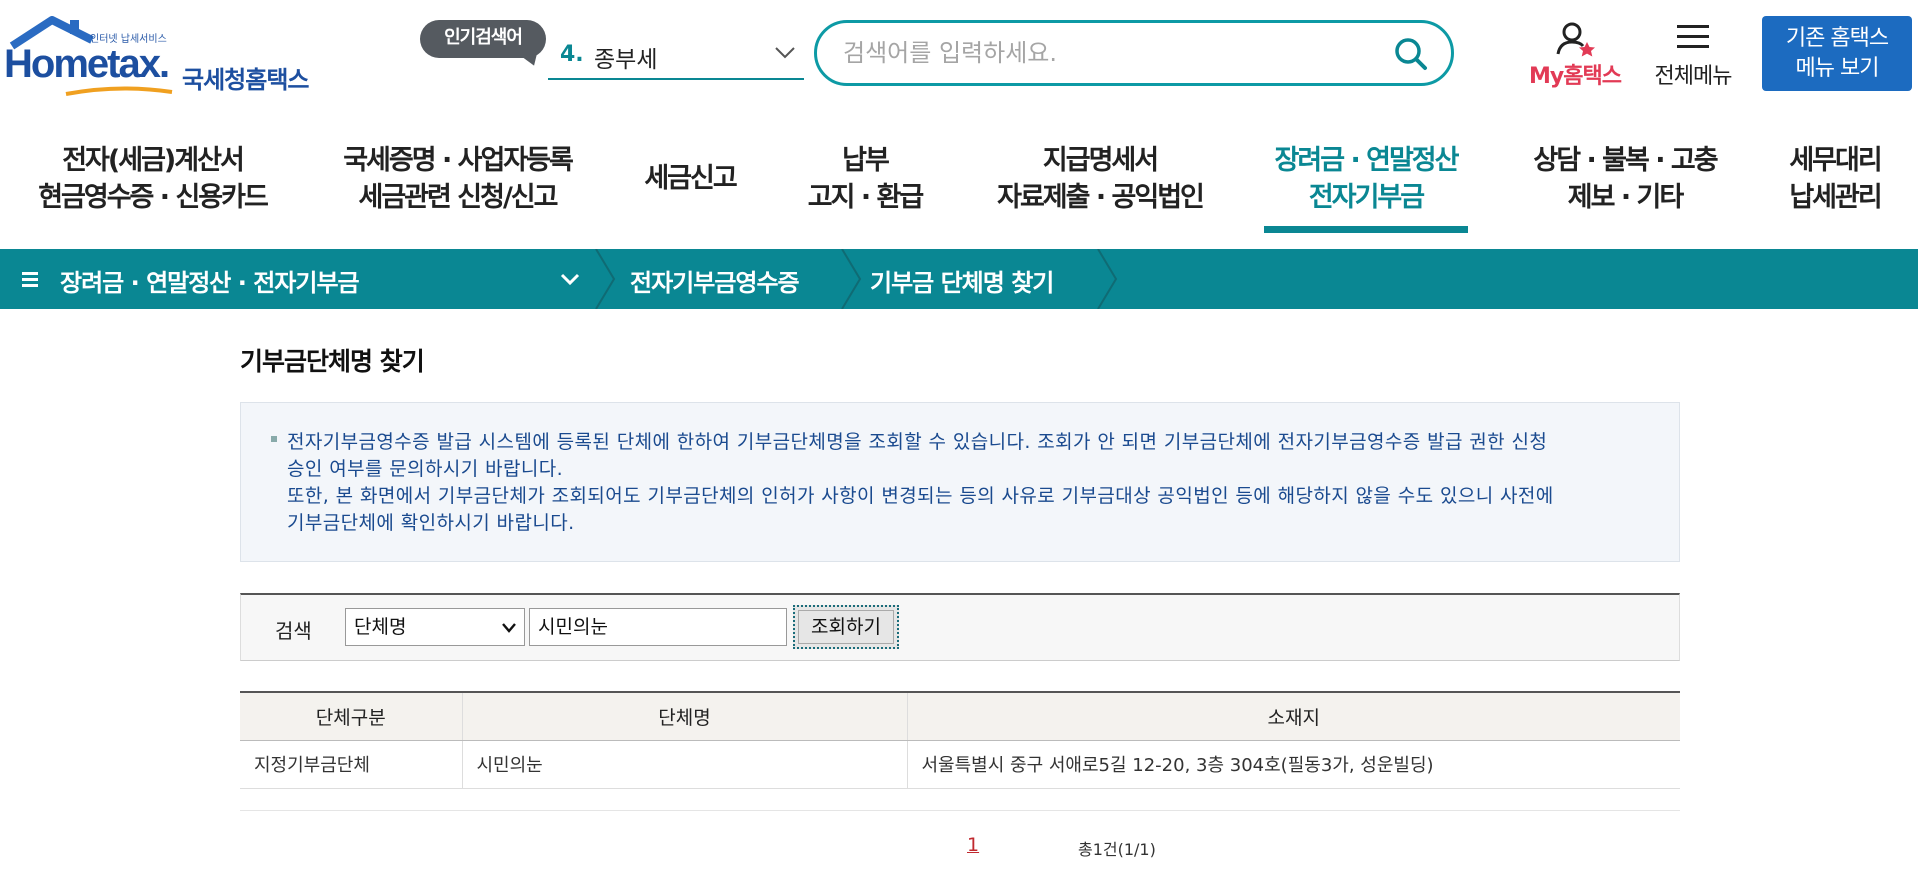 The width and height of the screenshot is (1918, 871). Describe the element at coordinates (1366, 197) in the screenshot. I see `gnb-line2: 전자기부금` at that location.